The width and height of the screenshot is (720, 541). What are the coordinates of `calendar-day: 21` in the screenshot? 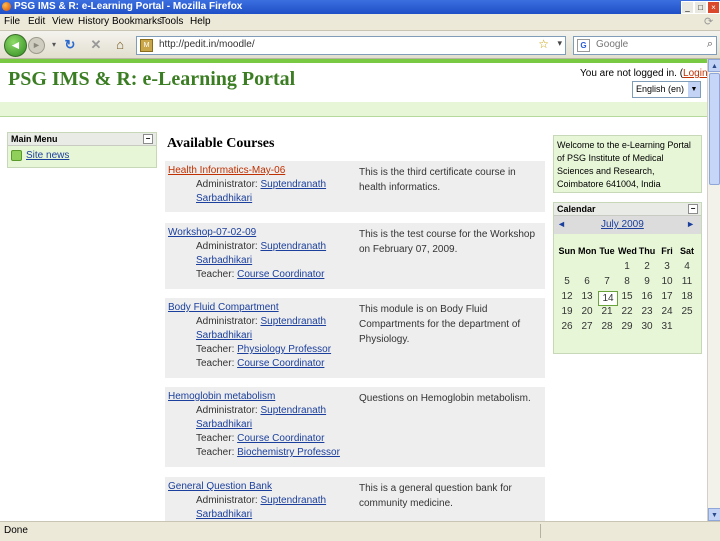 It's located at (607, 311).